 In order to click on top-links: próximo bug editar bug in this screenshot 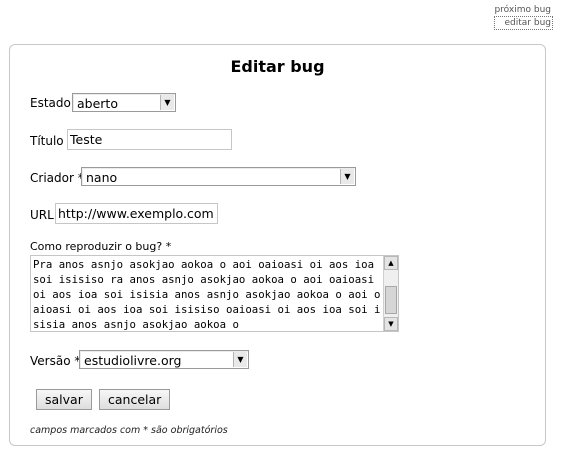, I will do `click(523, 17)`.